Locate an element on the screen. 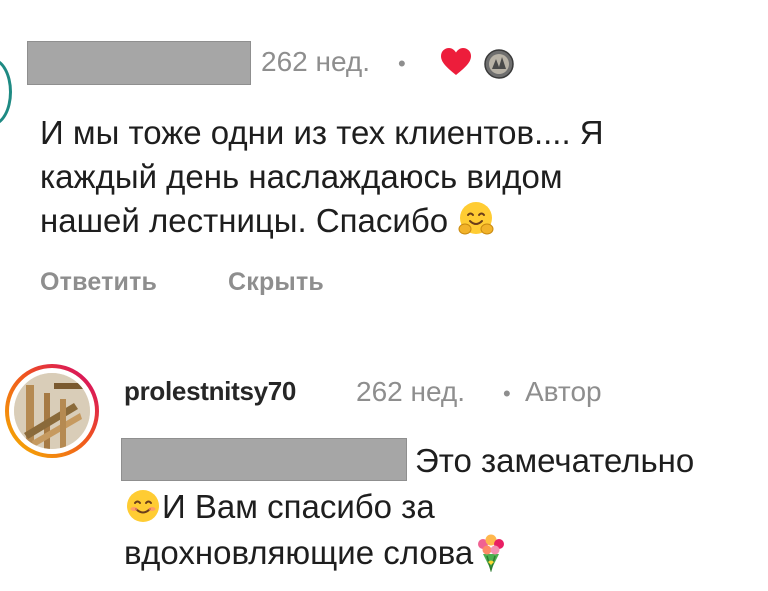  smiling-face-emoji is located at coordinates (143, 506).